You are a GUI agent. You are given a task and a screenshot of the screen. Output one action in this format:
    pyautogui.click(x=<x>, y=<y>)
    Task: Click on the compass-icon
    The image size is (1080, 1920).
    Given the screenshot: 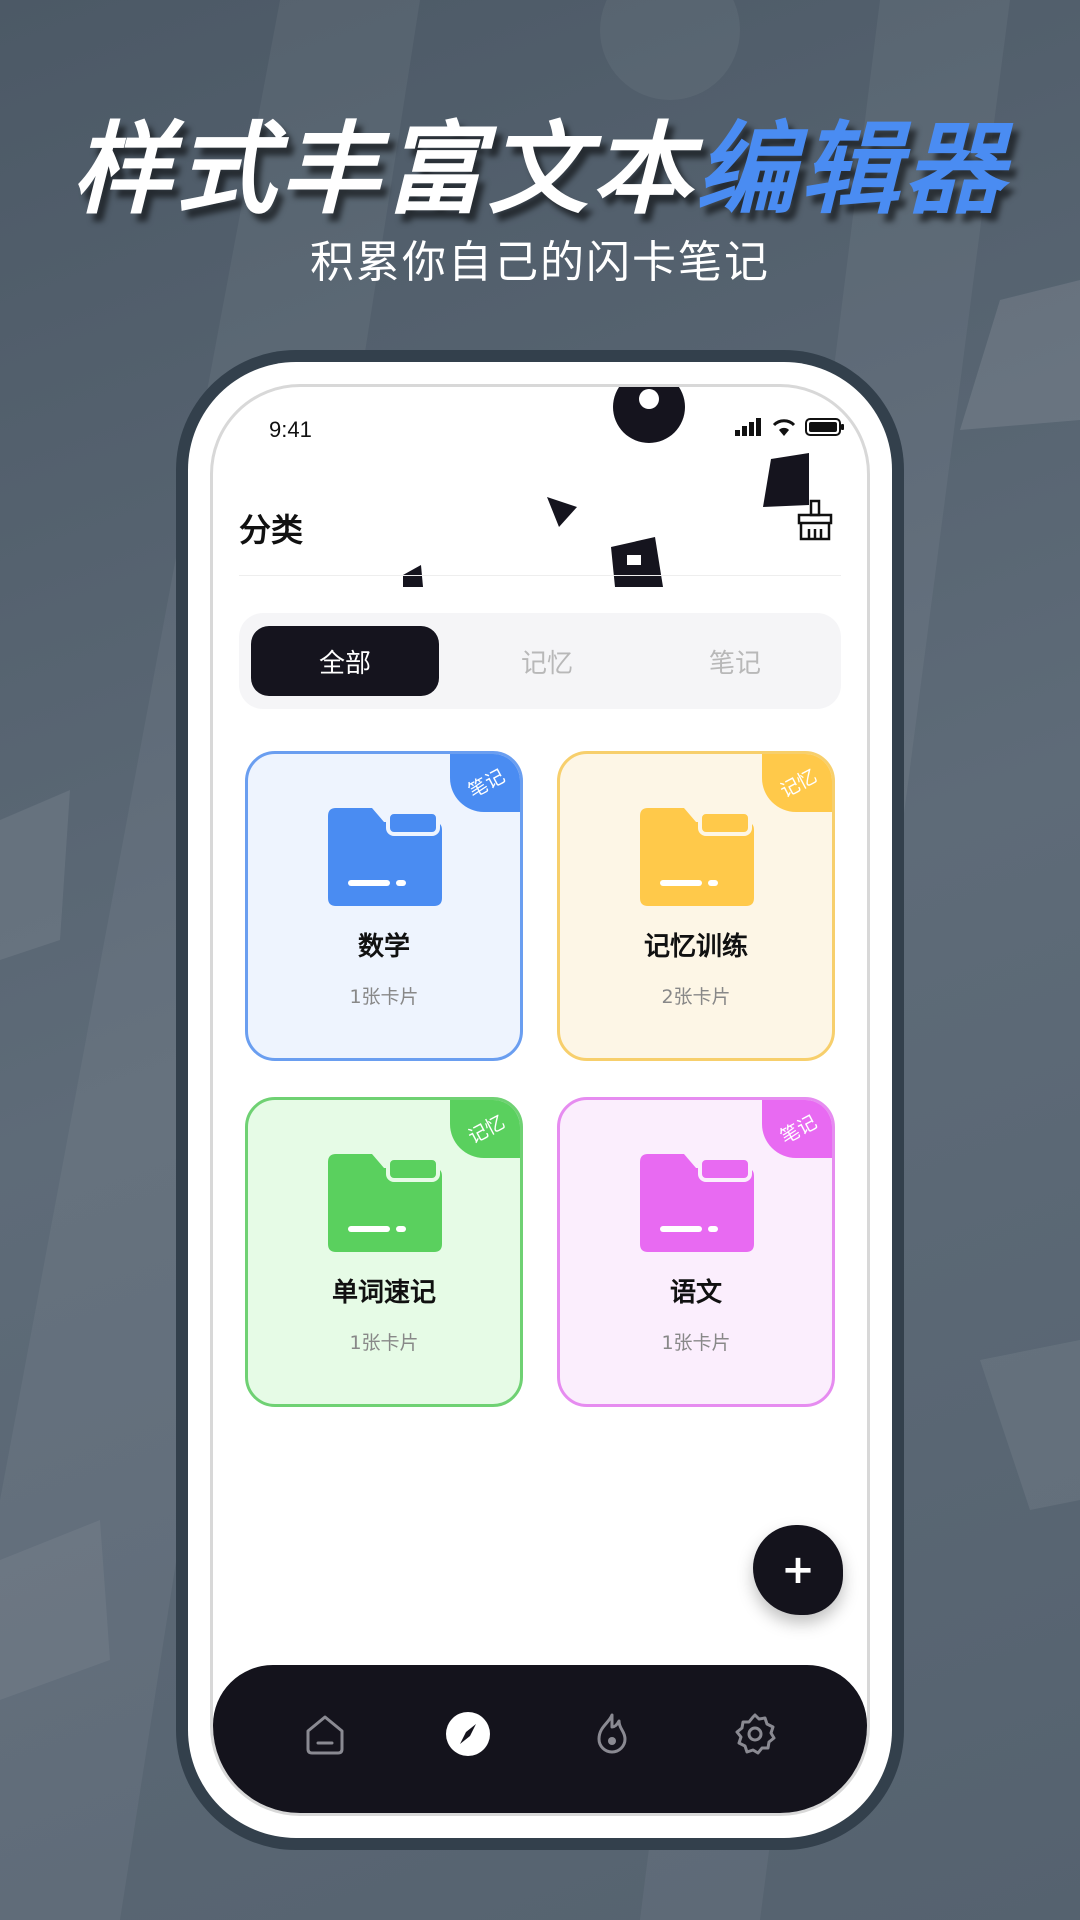 What is the action you would take?
    pyautogui.click(x=468, y=1734)
    